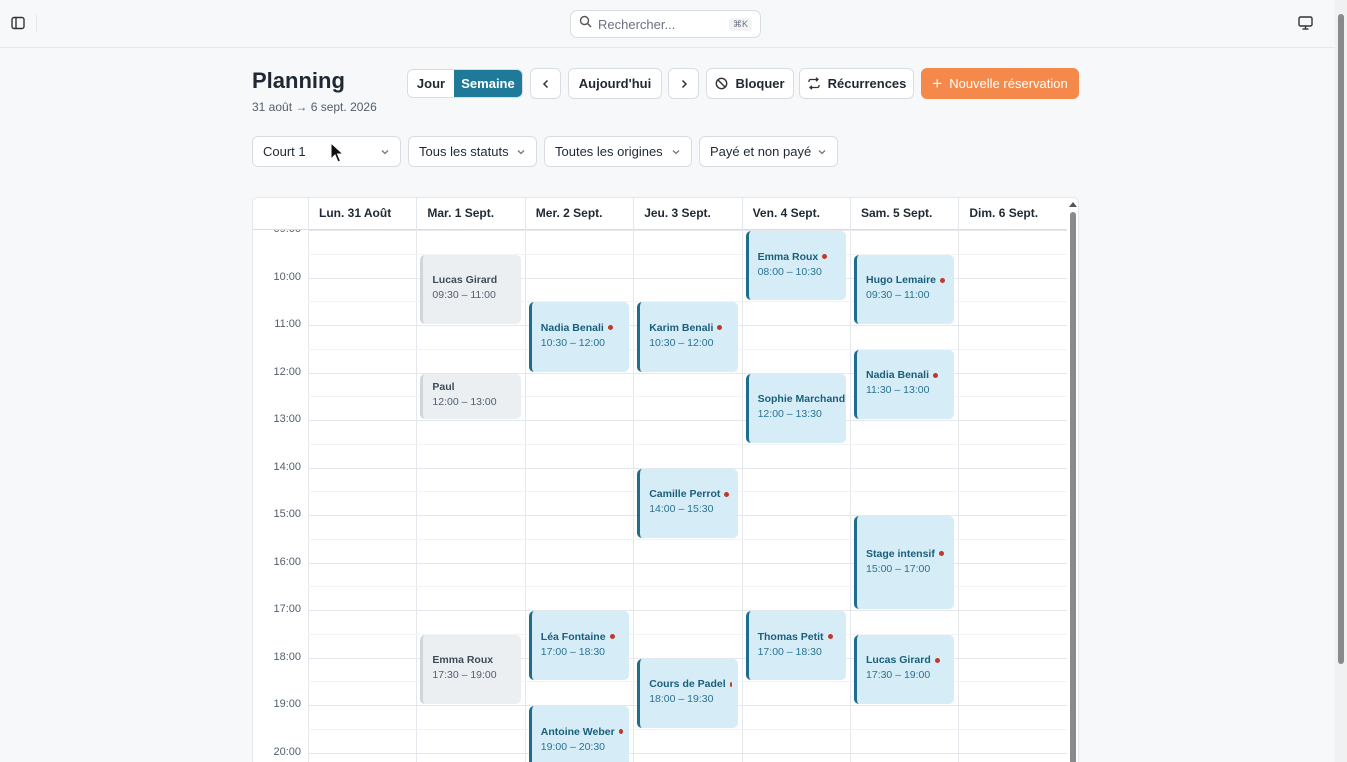 The image size is (1347, 762). I want to click on day-header: Mar. 1 Sept., so click(470, 214).